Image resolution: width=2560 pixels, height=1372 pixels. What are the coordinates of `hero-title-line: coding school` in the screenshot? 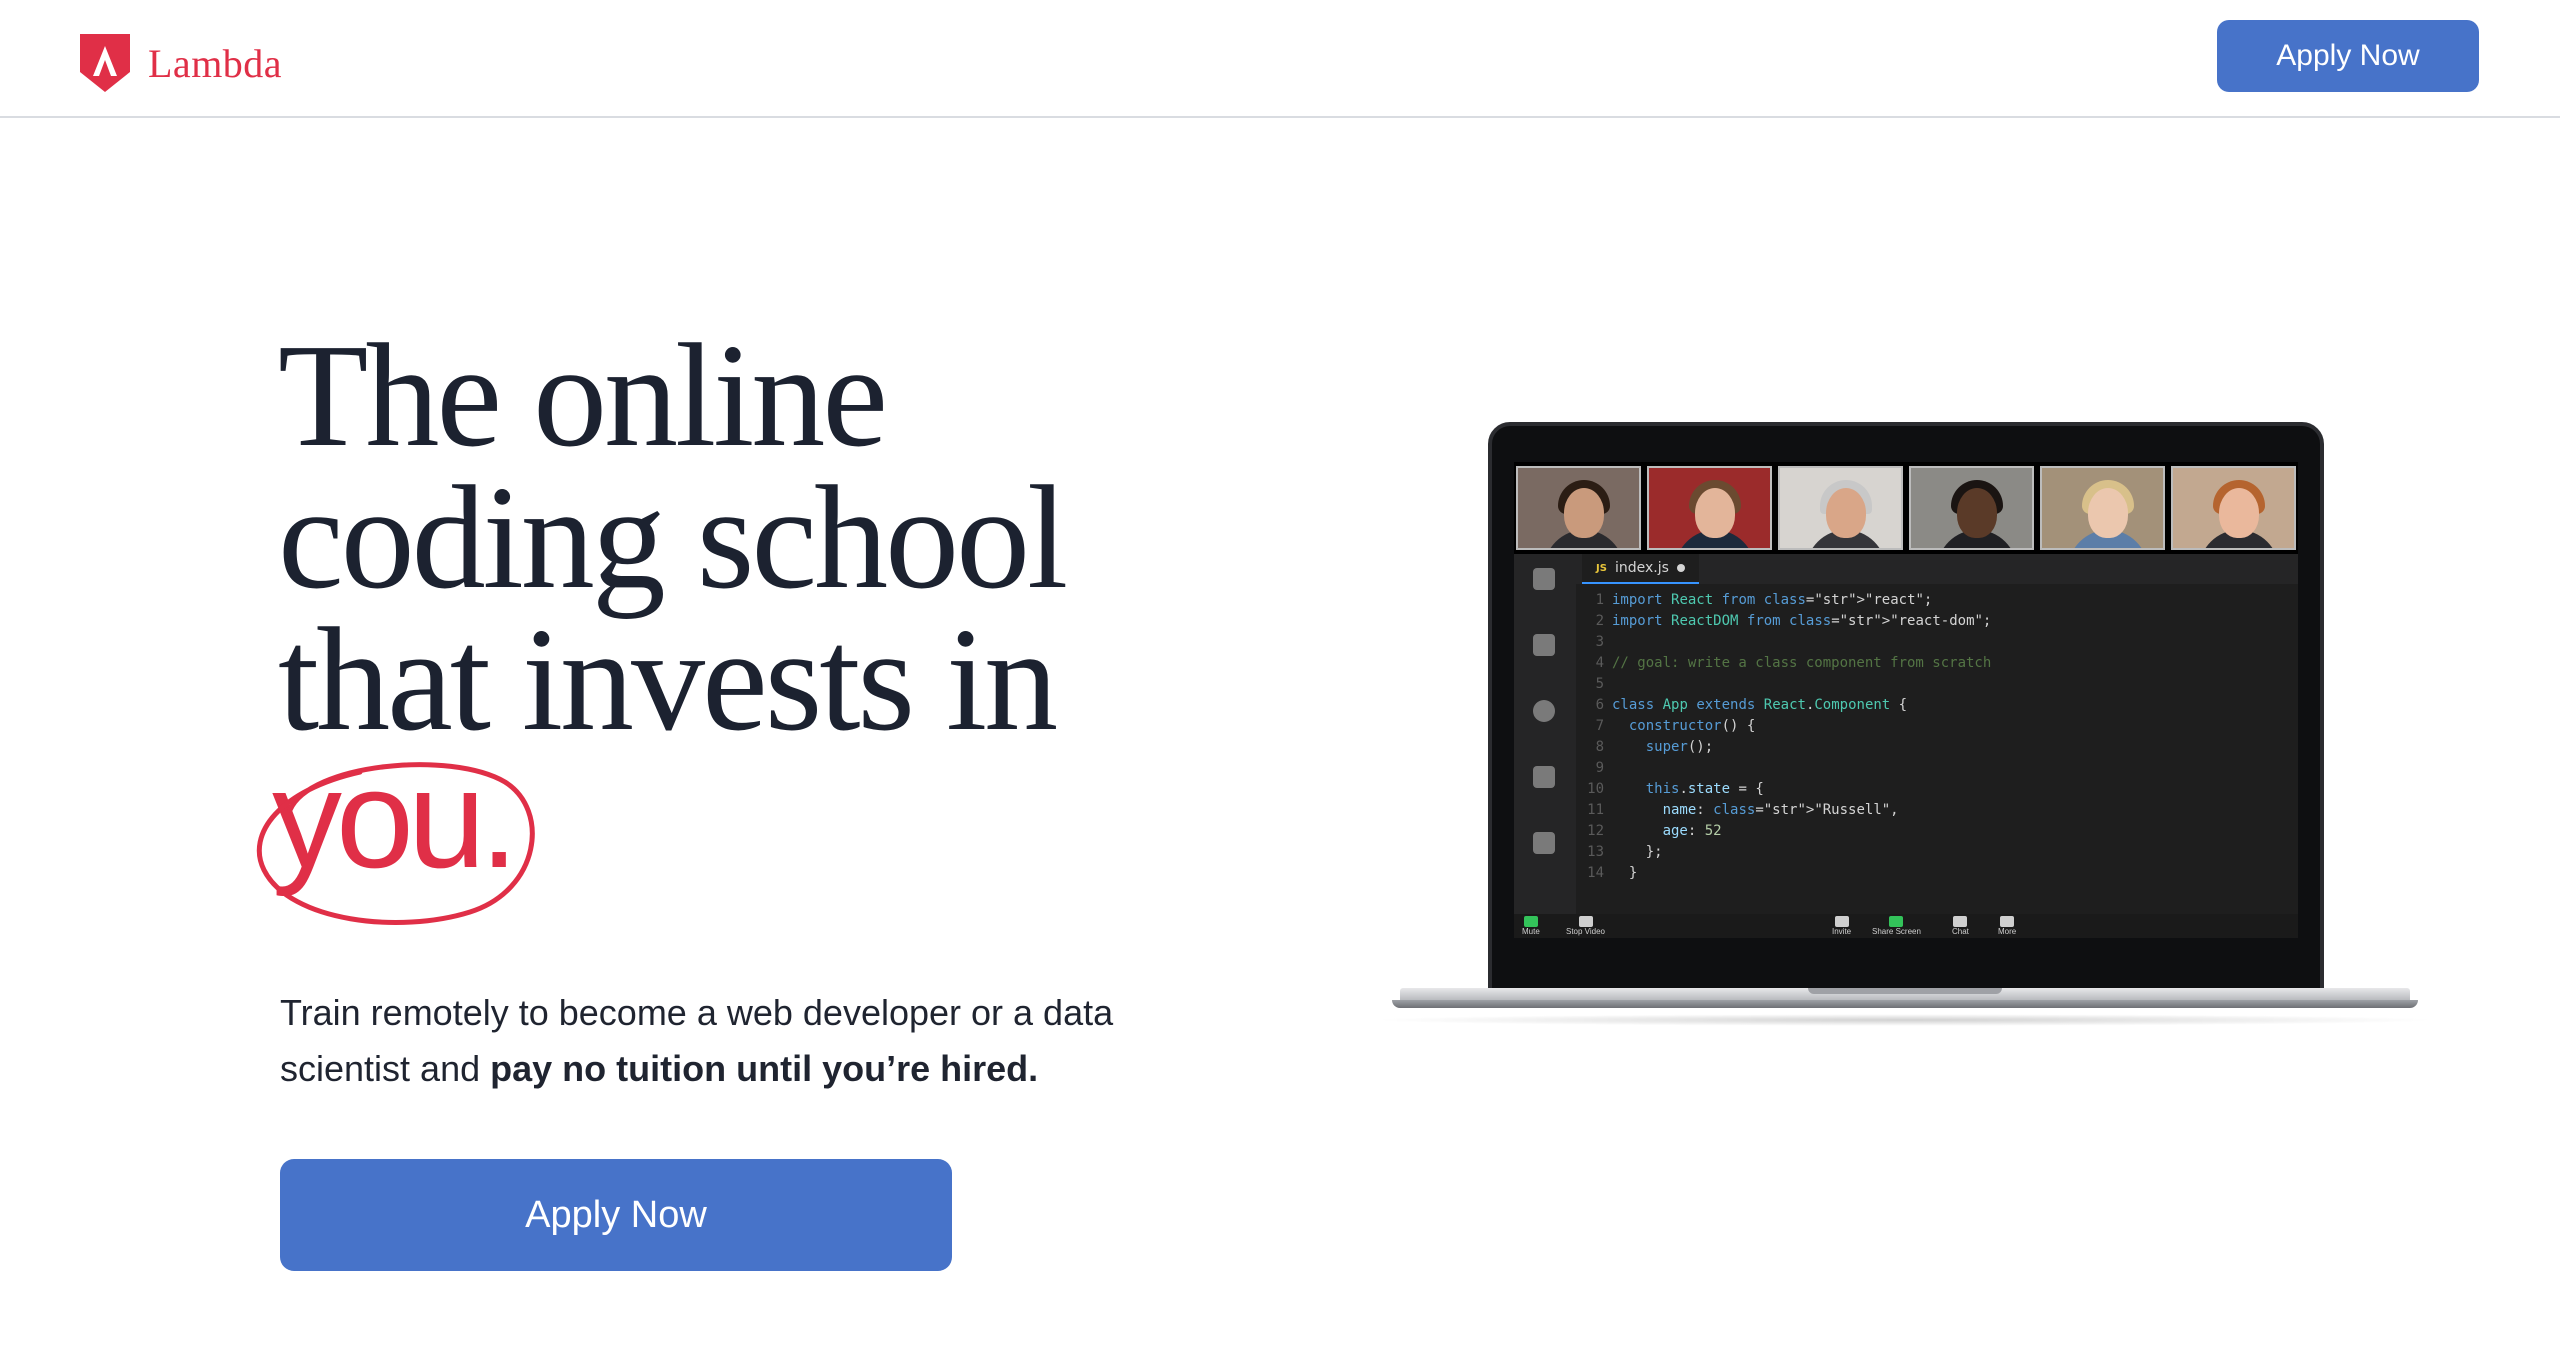 It's located at (673, 538).